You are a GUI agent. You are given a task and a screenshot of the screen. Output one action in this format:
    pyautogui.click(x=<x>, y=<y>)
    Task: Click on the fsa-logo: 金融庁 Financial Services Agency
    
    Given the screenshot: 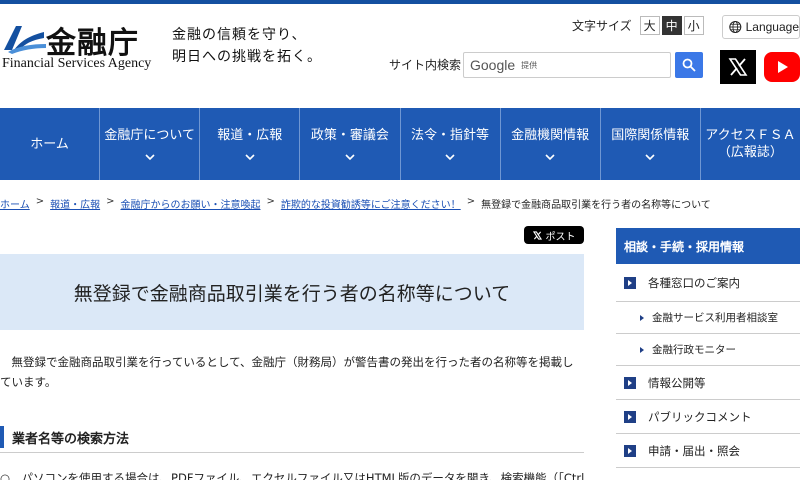 What is the action you would take?
    pyautogui.click(x=82, y=46)
    